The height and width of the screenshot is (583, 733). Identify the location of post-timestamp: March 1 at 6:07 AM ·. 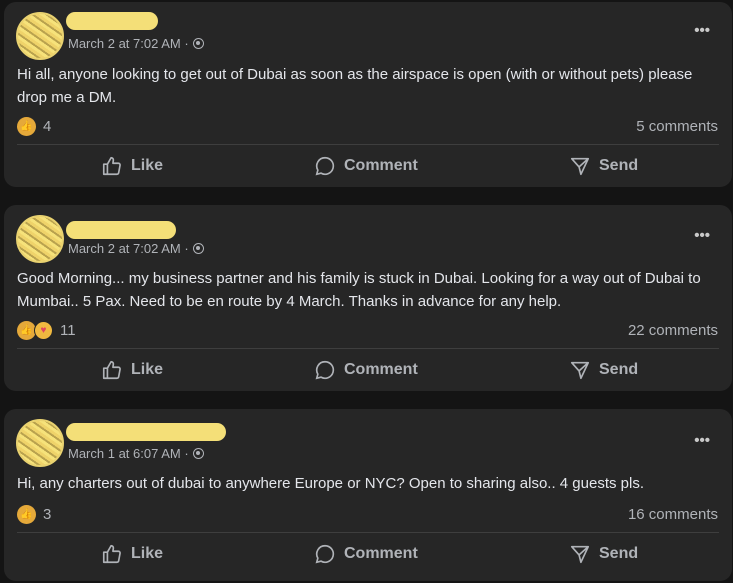
(128, 453).